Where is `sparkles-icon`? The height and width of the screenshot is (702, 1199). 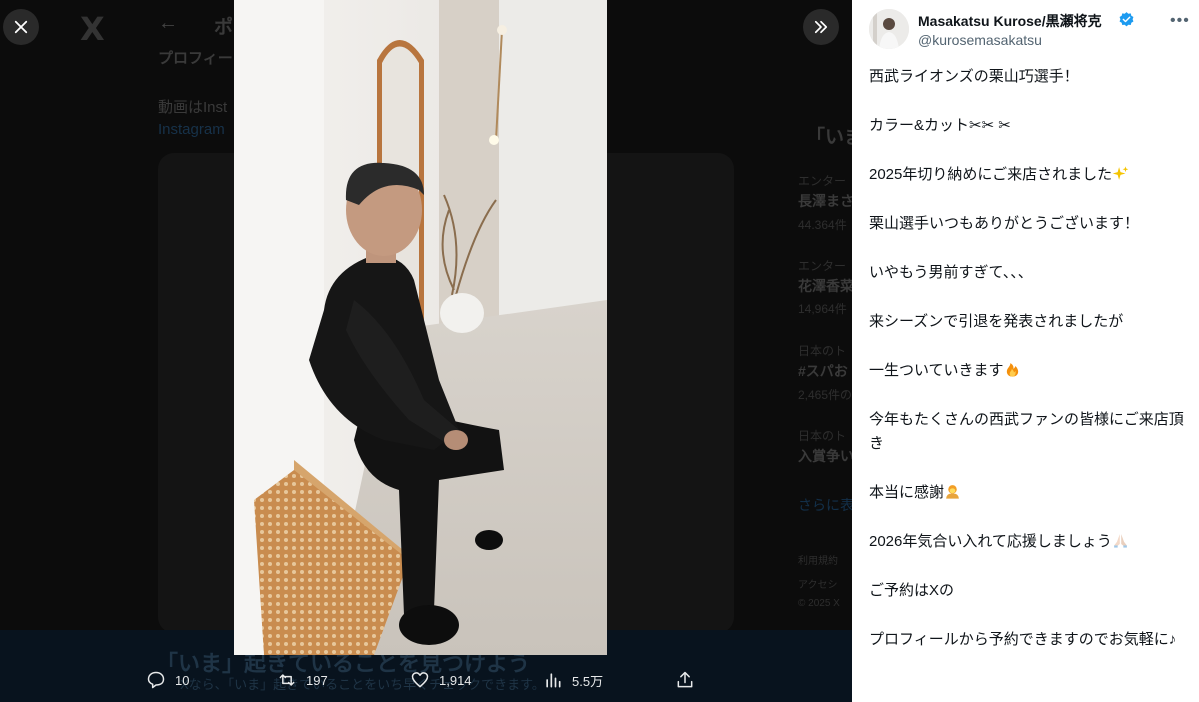 sparkles-icon is located at coordinates (1120, 173).